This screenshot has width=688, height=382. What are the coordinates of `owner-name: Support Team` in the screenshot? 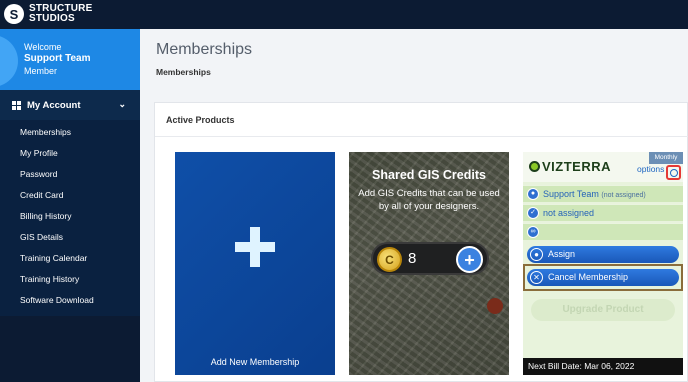 It's located at (571, 194).